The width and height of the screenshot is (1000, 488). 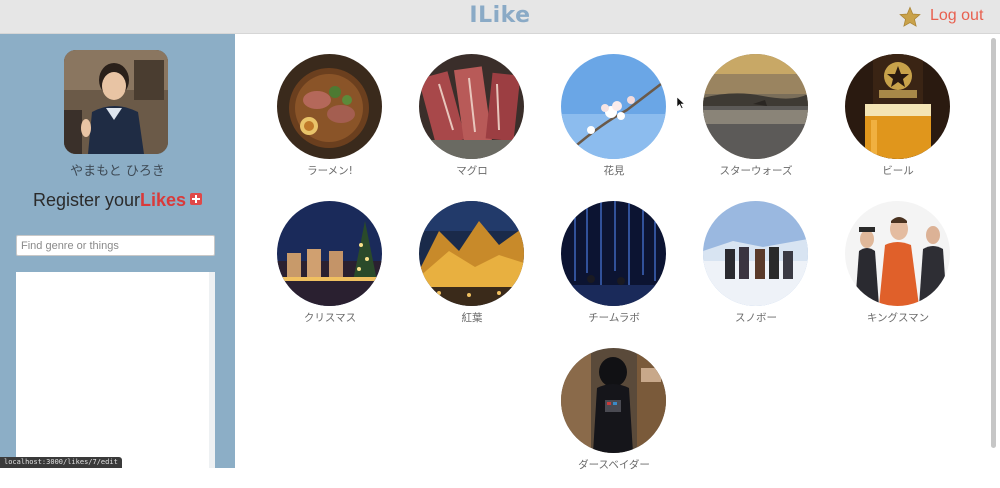 What do you see at coordinates (472, 171) in the screenshot?
I see `like-label: マグロ` at bounding box center [472, 171].